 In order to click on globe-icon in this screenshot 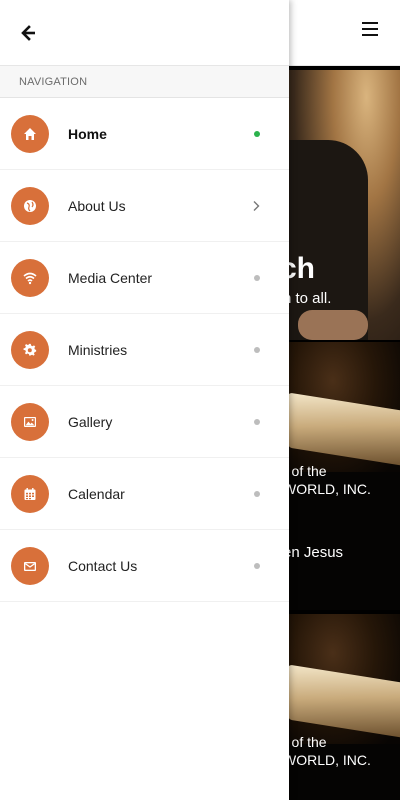, I will do `click(30, 205)`.